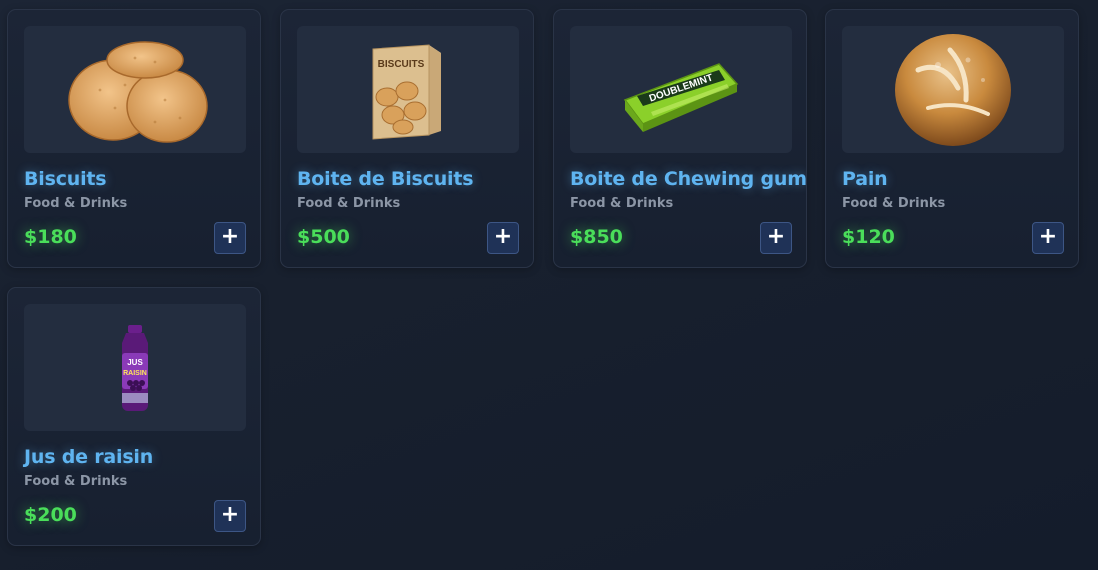 The width and height of the screenshot is (1098, 570). I want to click on product-thumbnail: DOUBLEMINT, so click(681, 89).